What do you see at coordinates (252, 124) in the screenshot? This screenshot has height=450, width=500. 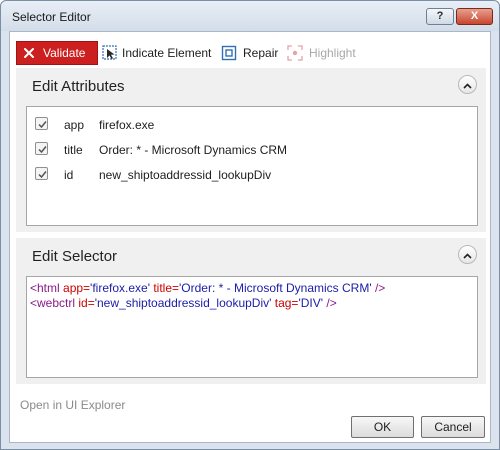 I see `attribute-row: app firefox.exe` at bounding box center [252, 124].